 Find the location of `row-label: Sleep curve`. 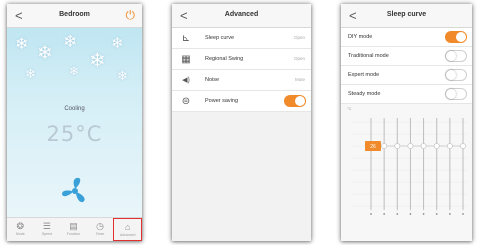

row-label: Sleep curve is located at coordinates (220, 38).